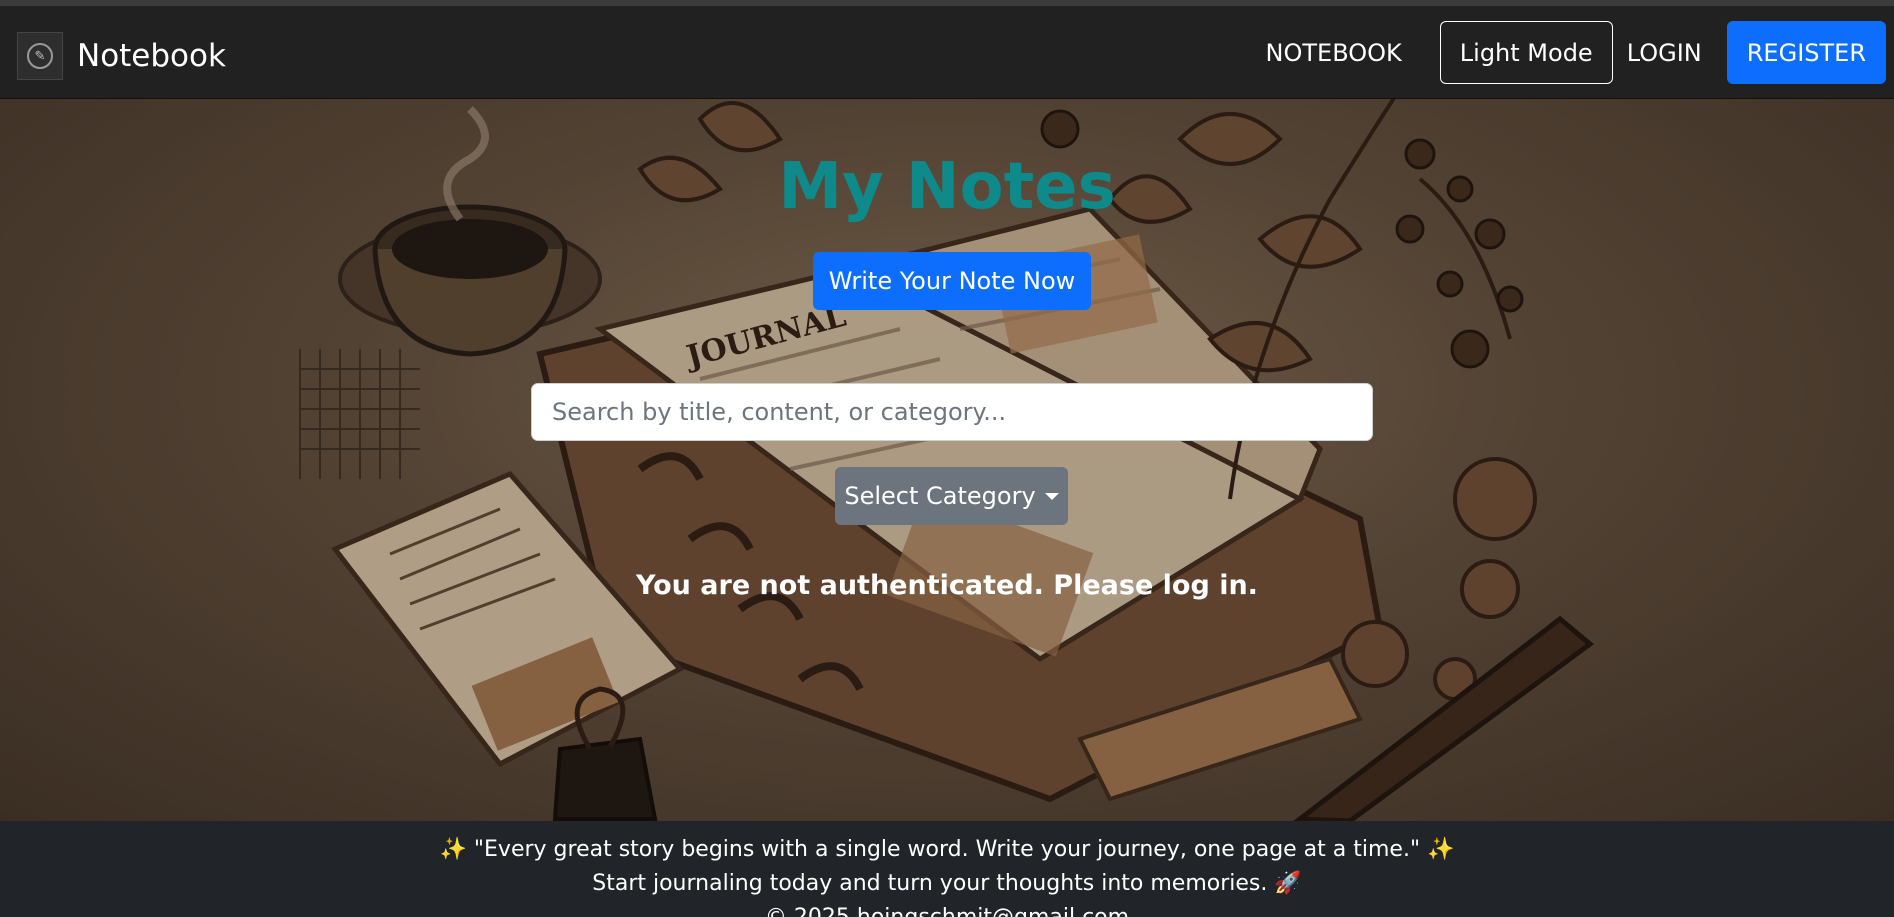 This screenshot has height=917, width=1894. I want to click on nav-link-notebook: NOTEBOOK, so click(1334, 53).